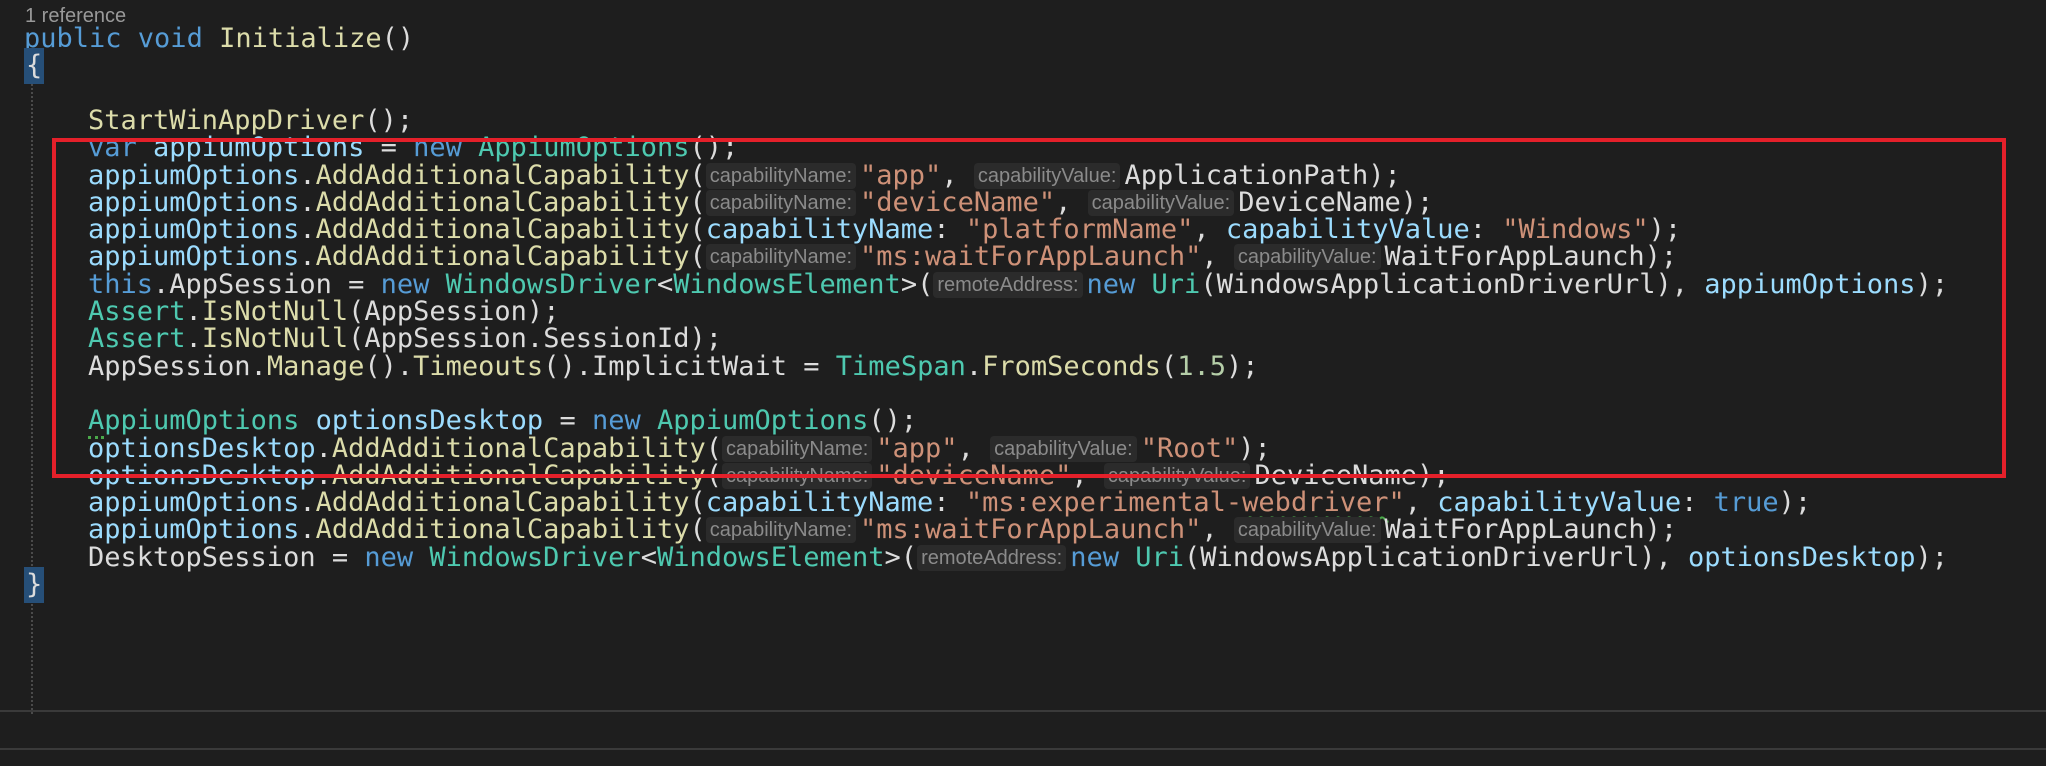  I want to click on code-token: void, so click(178, 38).